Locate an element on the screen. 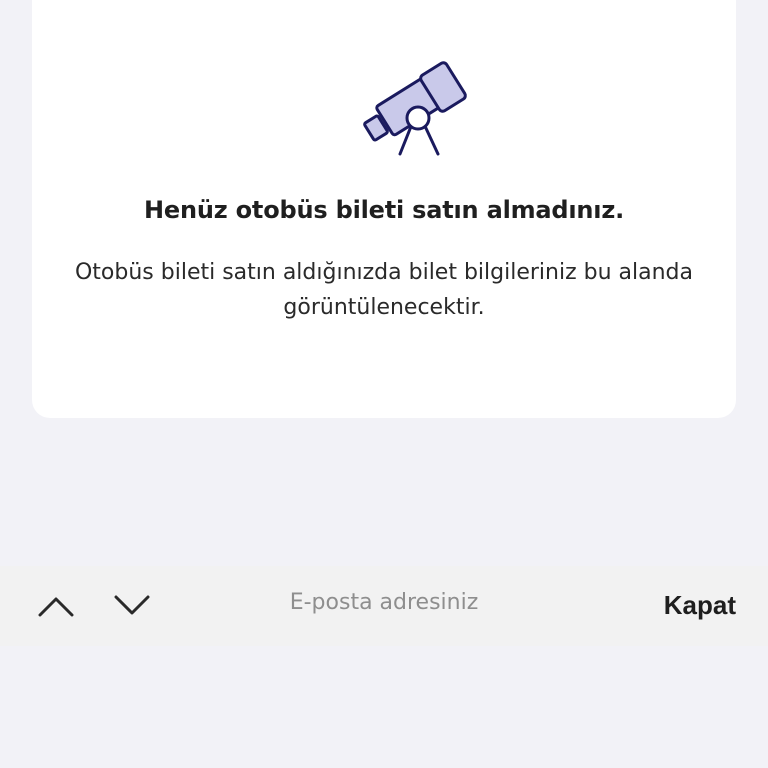 The image size is (768, 768). keyboard-accessory-toolbar: E-posta adresiniz Kapat is located at coordinates (384, 606).